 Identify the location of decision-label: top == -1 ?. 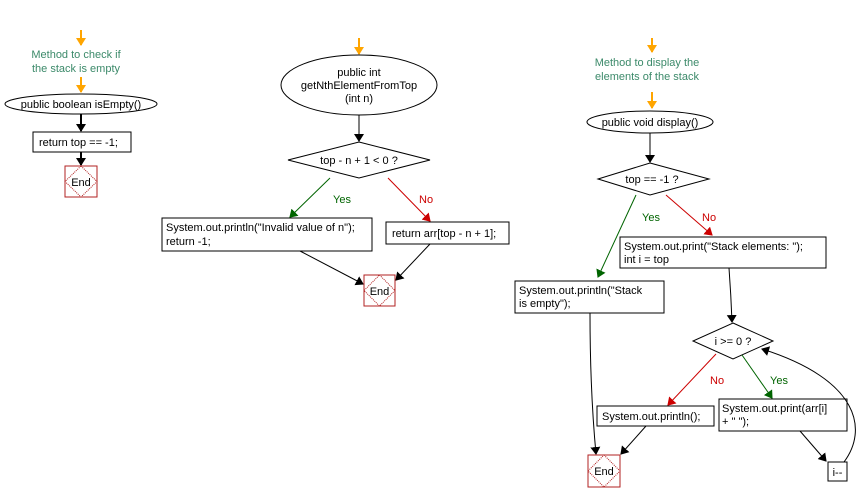
(651, 180).